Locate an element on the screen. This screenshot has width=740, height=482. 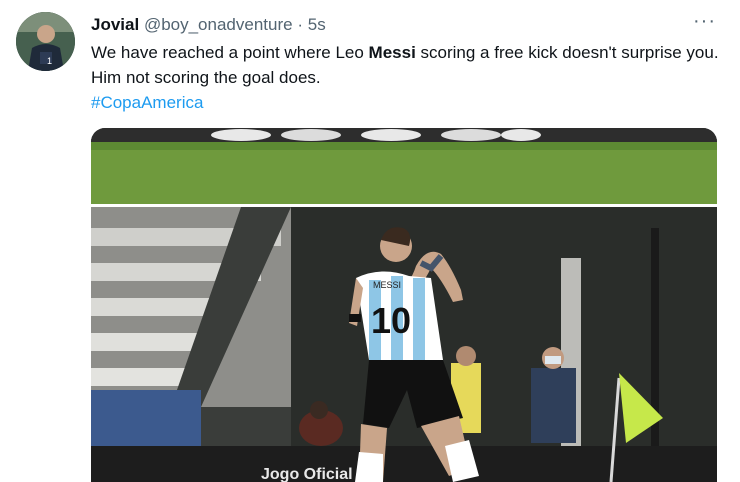
tweet-text-part1: We have reached a point where Leo is located at coordinates (230, 52).